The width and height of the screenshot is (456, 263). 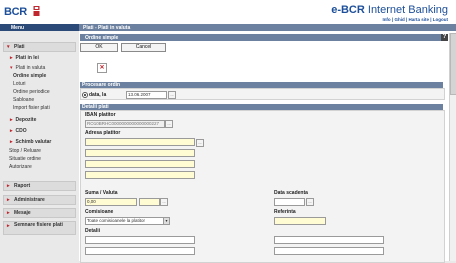 I want to click on breadcrumb: Plati - Plati in valuta, so click(x=267, y=27).